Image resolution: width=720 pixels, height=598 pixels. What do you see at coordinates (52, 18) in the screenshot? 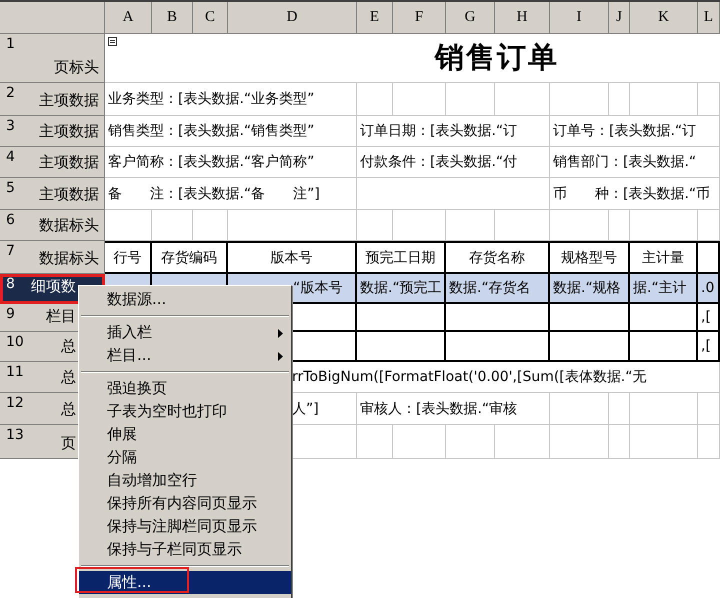
I see `corner-cell` at bounding box center [52, 18].